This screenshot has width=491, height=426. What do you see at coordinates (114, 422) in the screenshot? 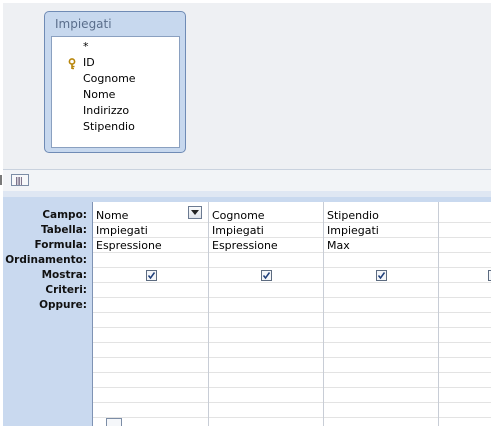
I see `grid-scrollbar-thumb` at bounding box center [114, 422].